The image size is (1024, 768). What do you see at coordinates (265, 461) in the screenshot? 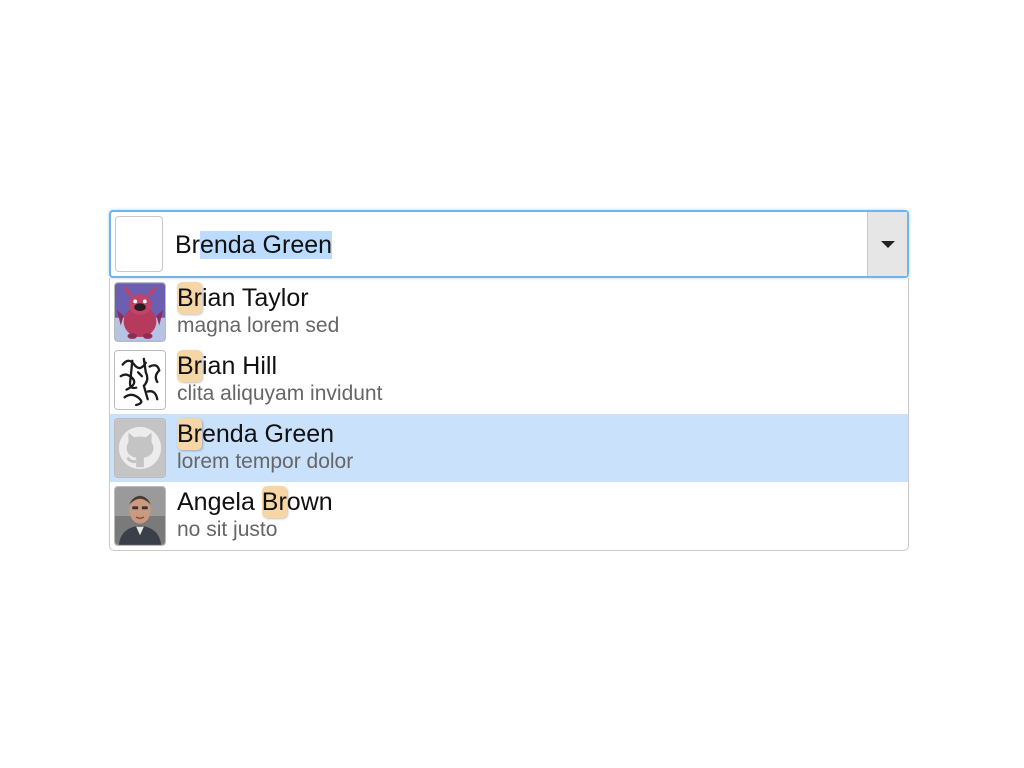
I see `option-description: lorem tempor dolor` at bounding box center [265, 461].